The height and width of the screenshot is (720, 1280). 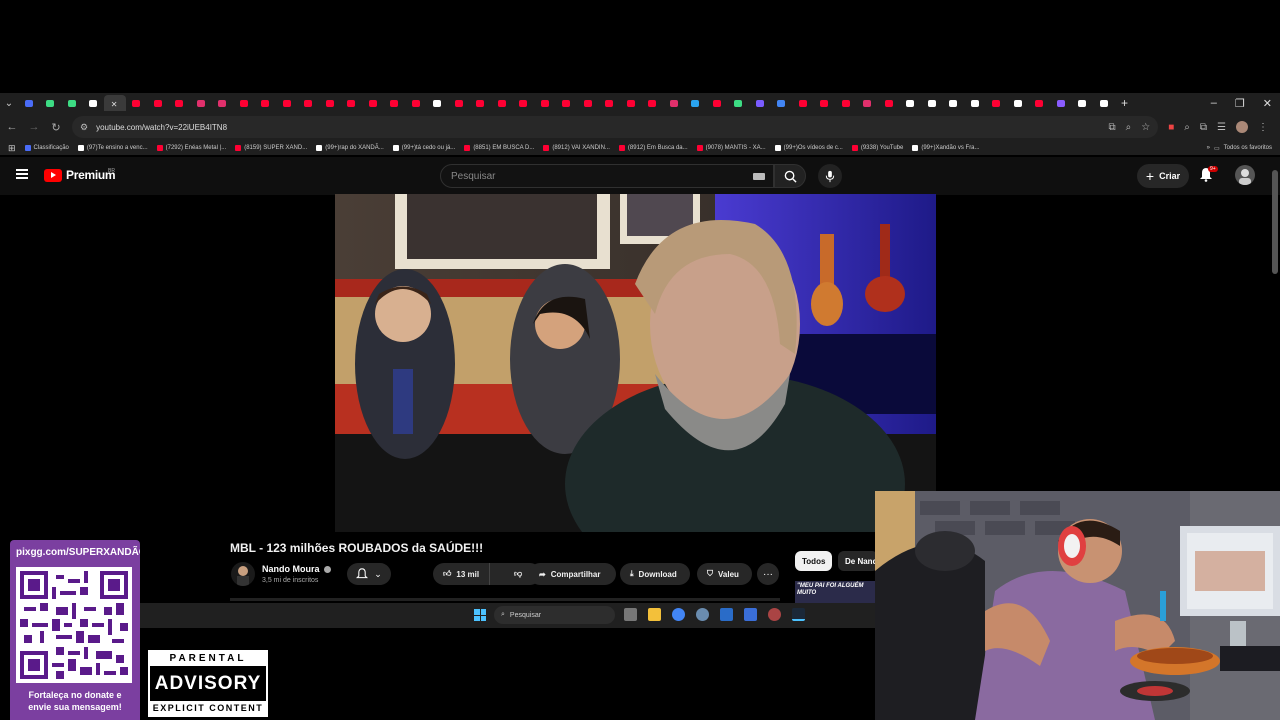 I want to click on create-button: + Criar, so click(x=1163, y=176).